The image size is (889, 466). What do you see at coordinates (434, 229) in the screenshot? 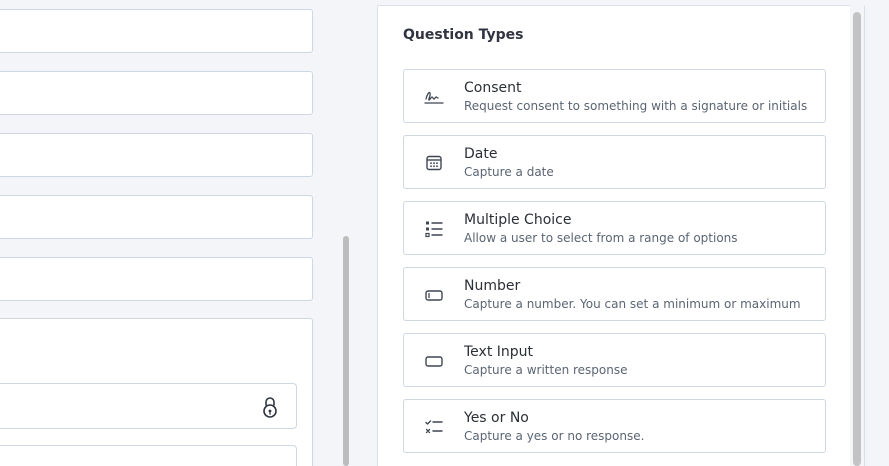
I see `list-options-icon` at bounding box center [434, 229].